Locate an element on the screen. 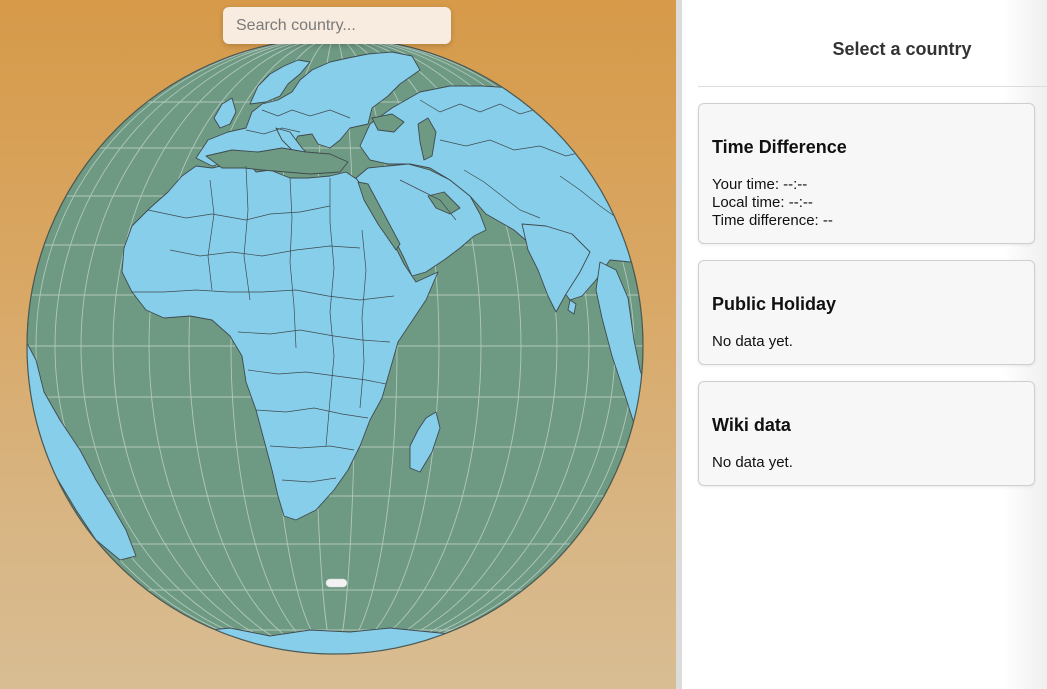 The image size is (1047, 689). search-country-input is located at coordinates (337, 25).